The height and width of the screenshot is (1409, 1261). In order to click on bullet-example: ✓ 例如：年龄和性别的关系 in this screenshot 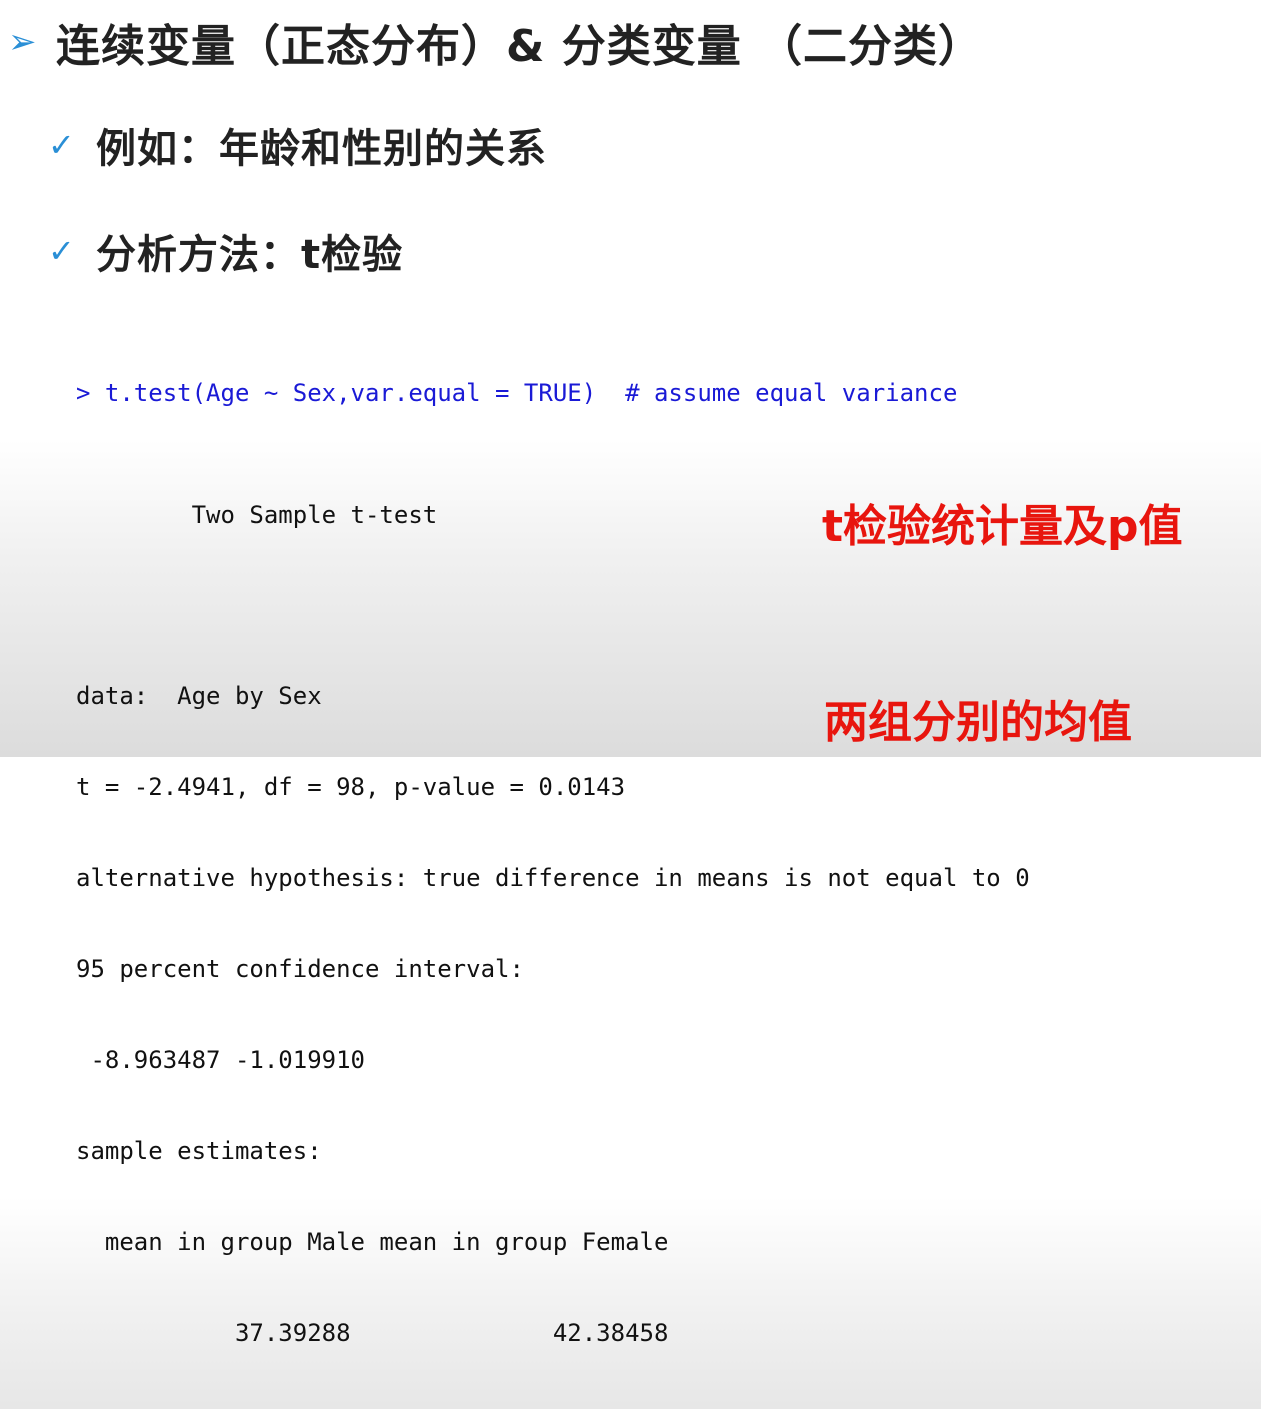, I will do `click(297, 145)`.